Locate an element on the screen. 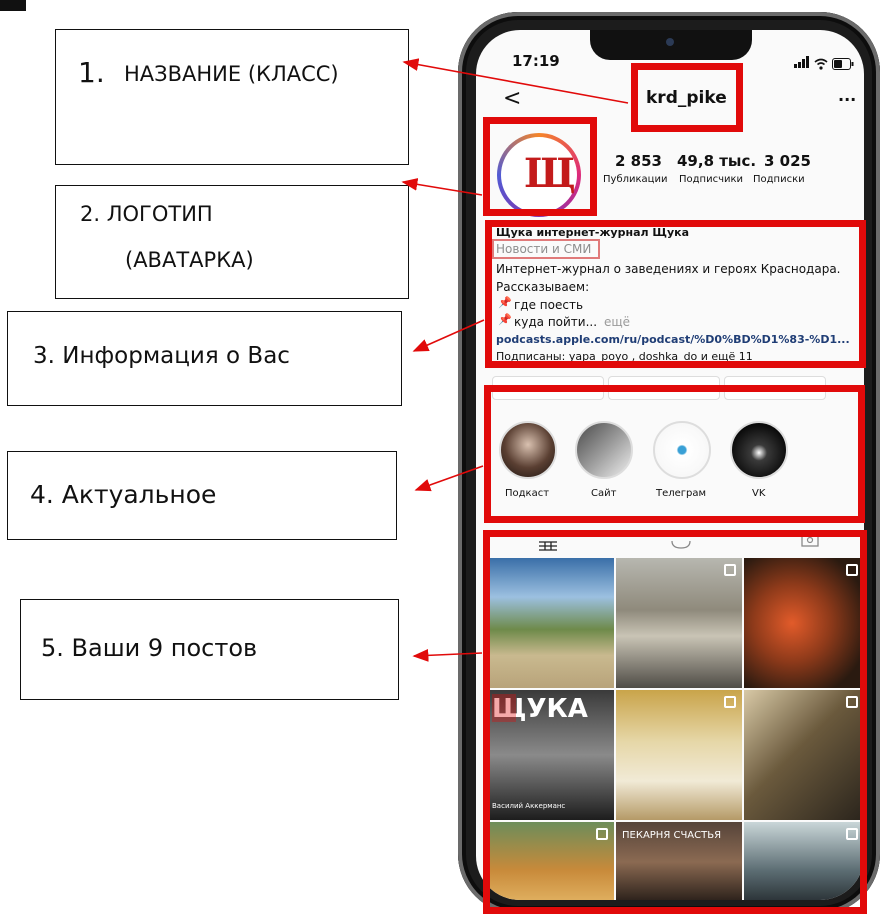 Image resolution: width=891 pixels, height=919 pixels. corner-mark is located at coordinates (13, 5).